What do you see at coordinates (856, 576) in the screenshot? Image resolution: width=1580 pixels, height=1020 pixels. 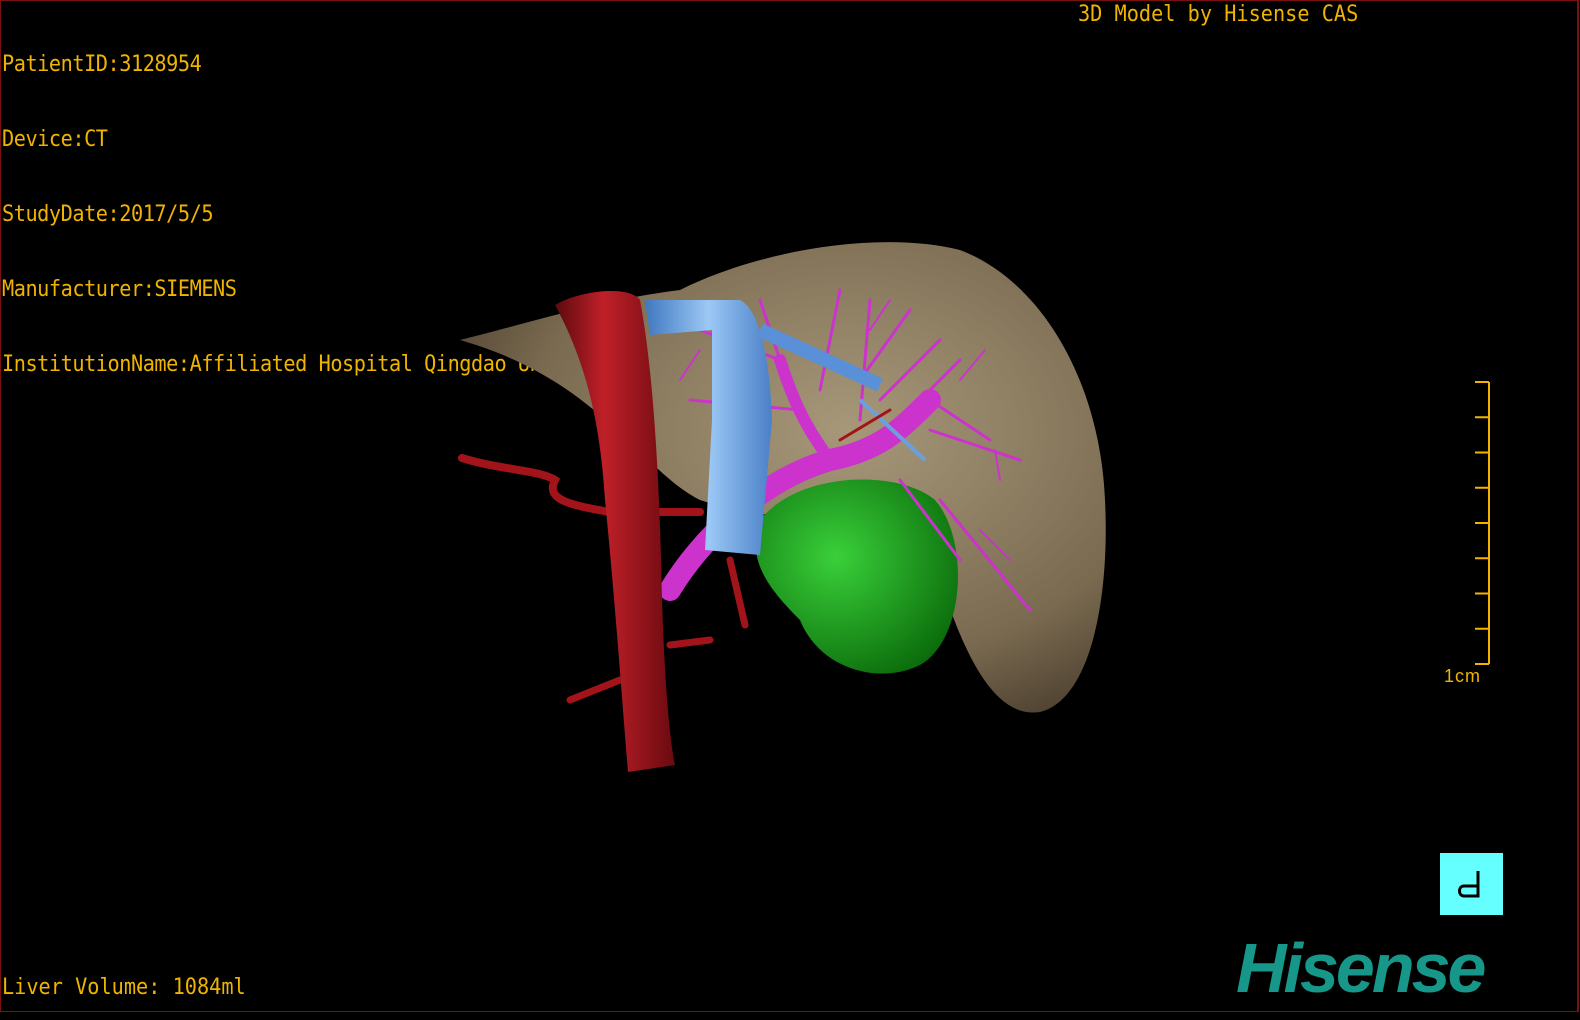 I see `tumor` at bounding box center [856, 576].